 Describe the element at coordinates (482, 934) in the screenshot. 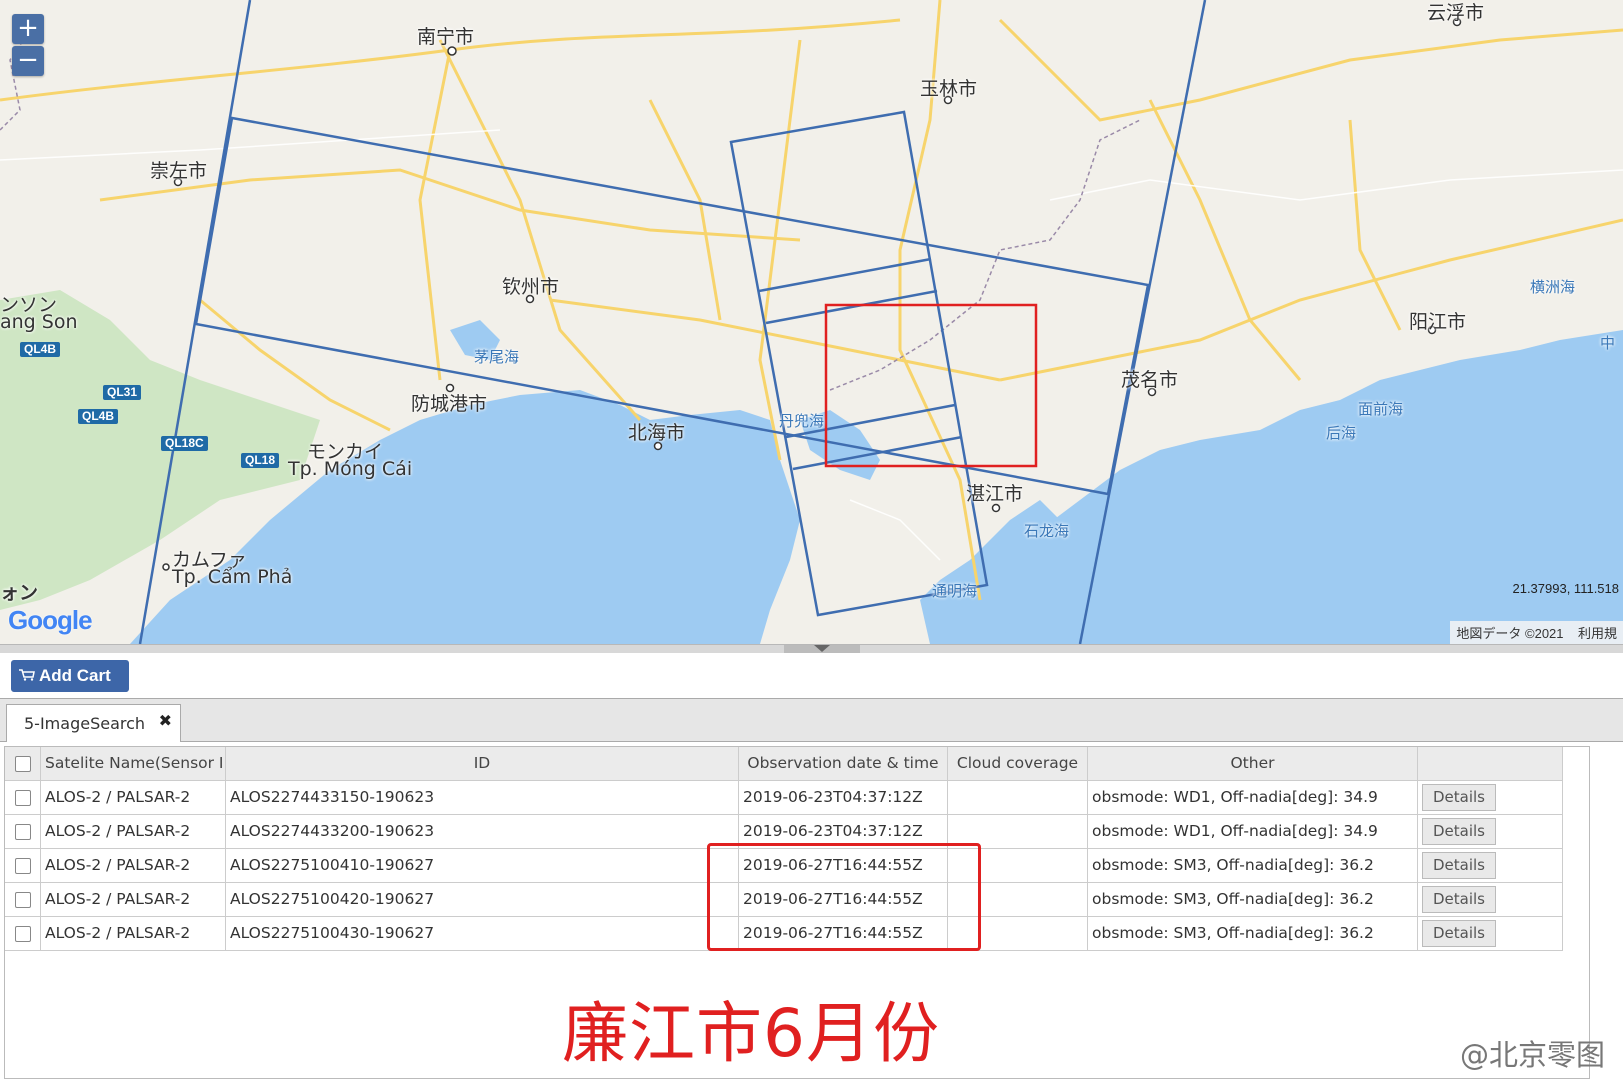

I see `cell-id: ALOS2275100430-190627` at that location.